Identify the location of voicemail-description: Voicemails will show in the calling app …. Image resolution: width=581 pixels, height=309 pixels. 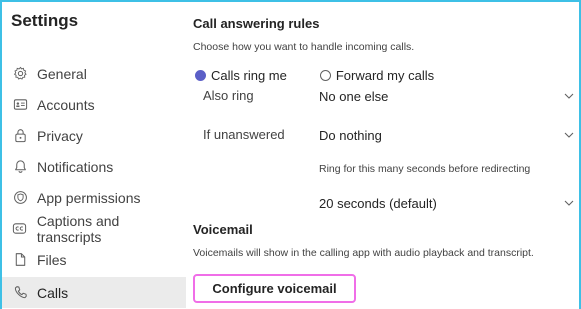
(363, 253).